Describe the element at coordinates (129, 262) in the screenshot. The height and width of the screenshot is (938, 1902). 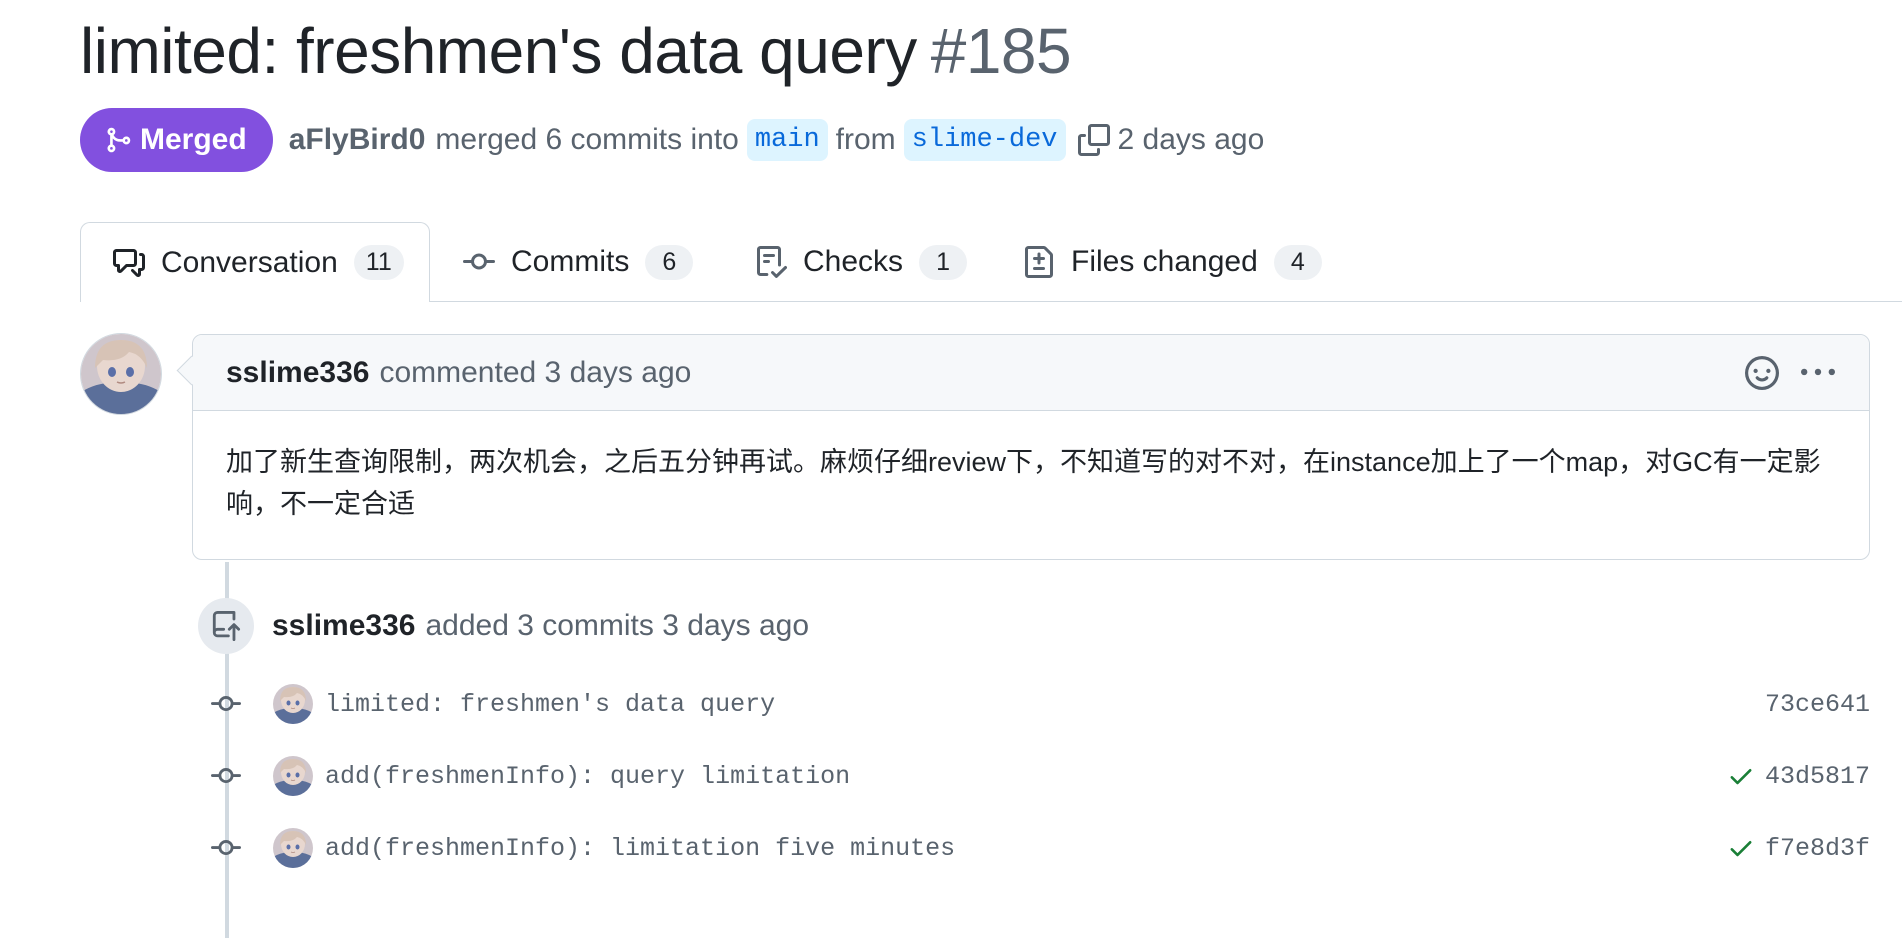
I see `comment-discussion-icon` at that location.